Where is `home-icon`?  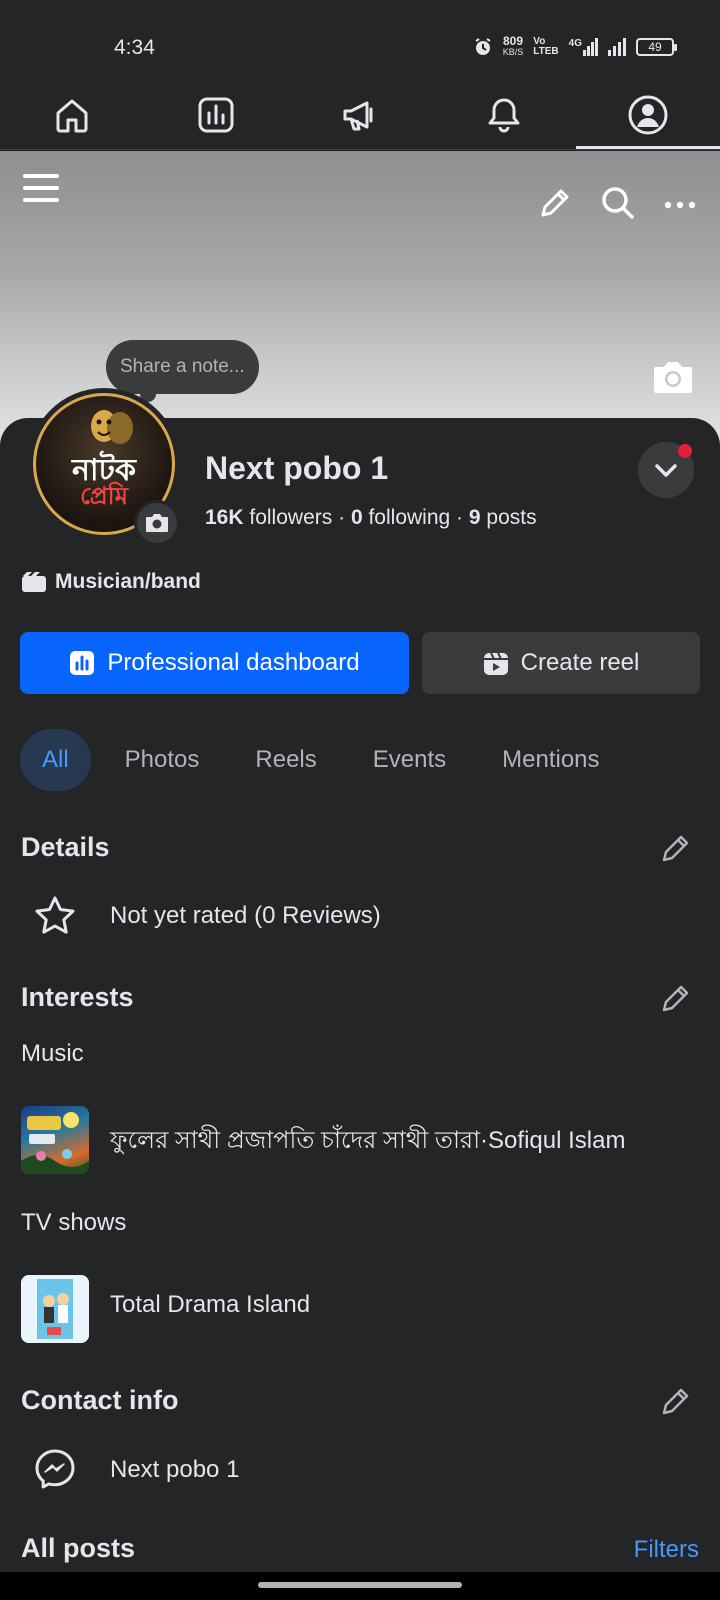
home-icon is located at coordinates (72, 115).